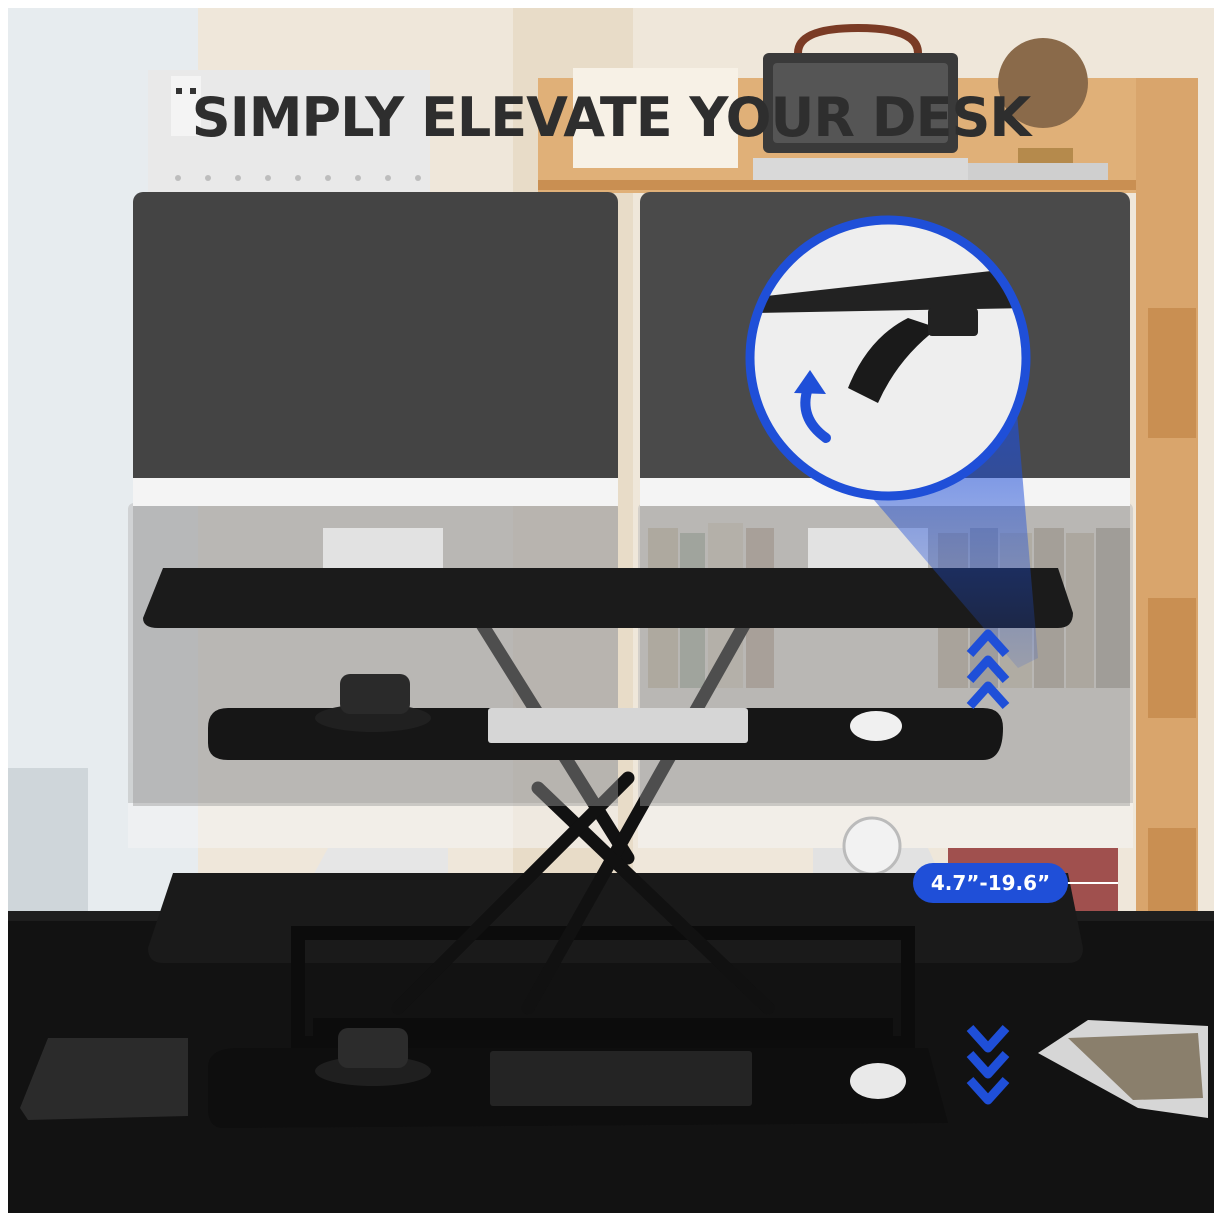  Describe the element at coordinates (611, 117) in the screenshot. I see `page-title: SIMPLY ELEVATE YOUR DESK` at that location.